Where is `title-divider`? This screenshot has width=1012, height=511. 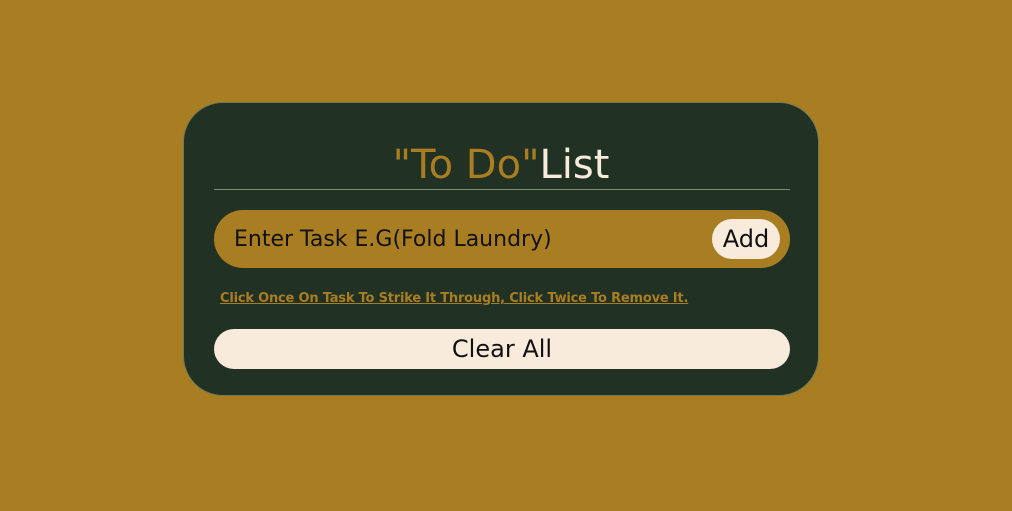
title-divider is located at coordinates (502, 189).